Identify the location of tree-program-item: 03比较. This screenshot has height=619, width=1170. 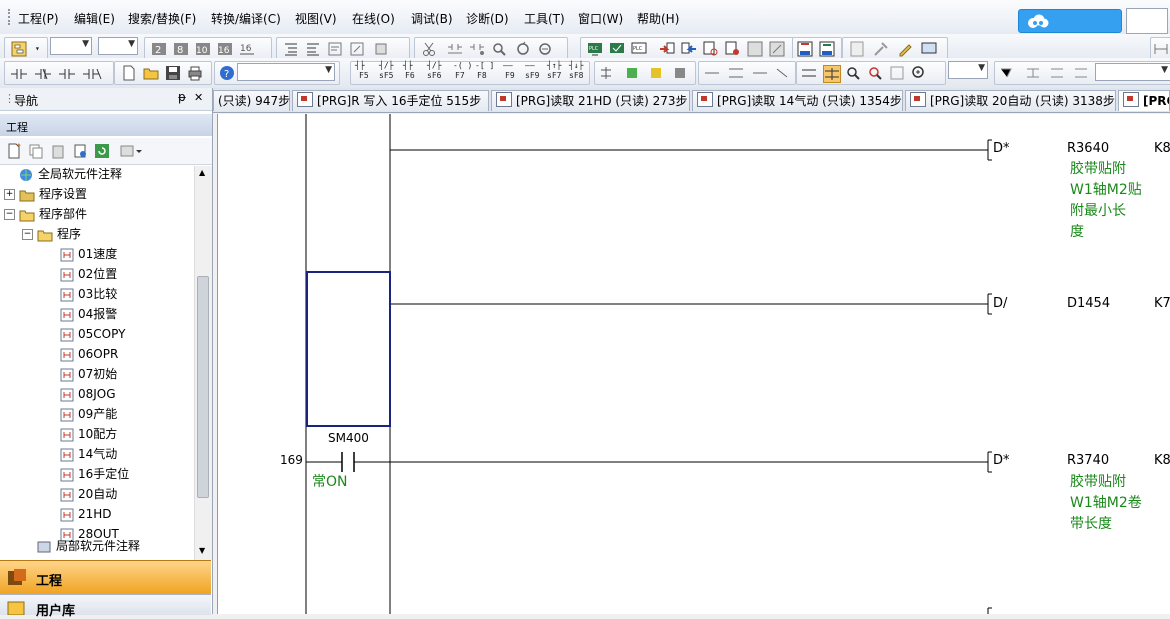
(88, 294).